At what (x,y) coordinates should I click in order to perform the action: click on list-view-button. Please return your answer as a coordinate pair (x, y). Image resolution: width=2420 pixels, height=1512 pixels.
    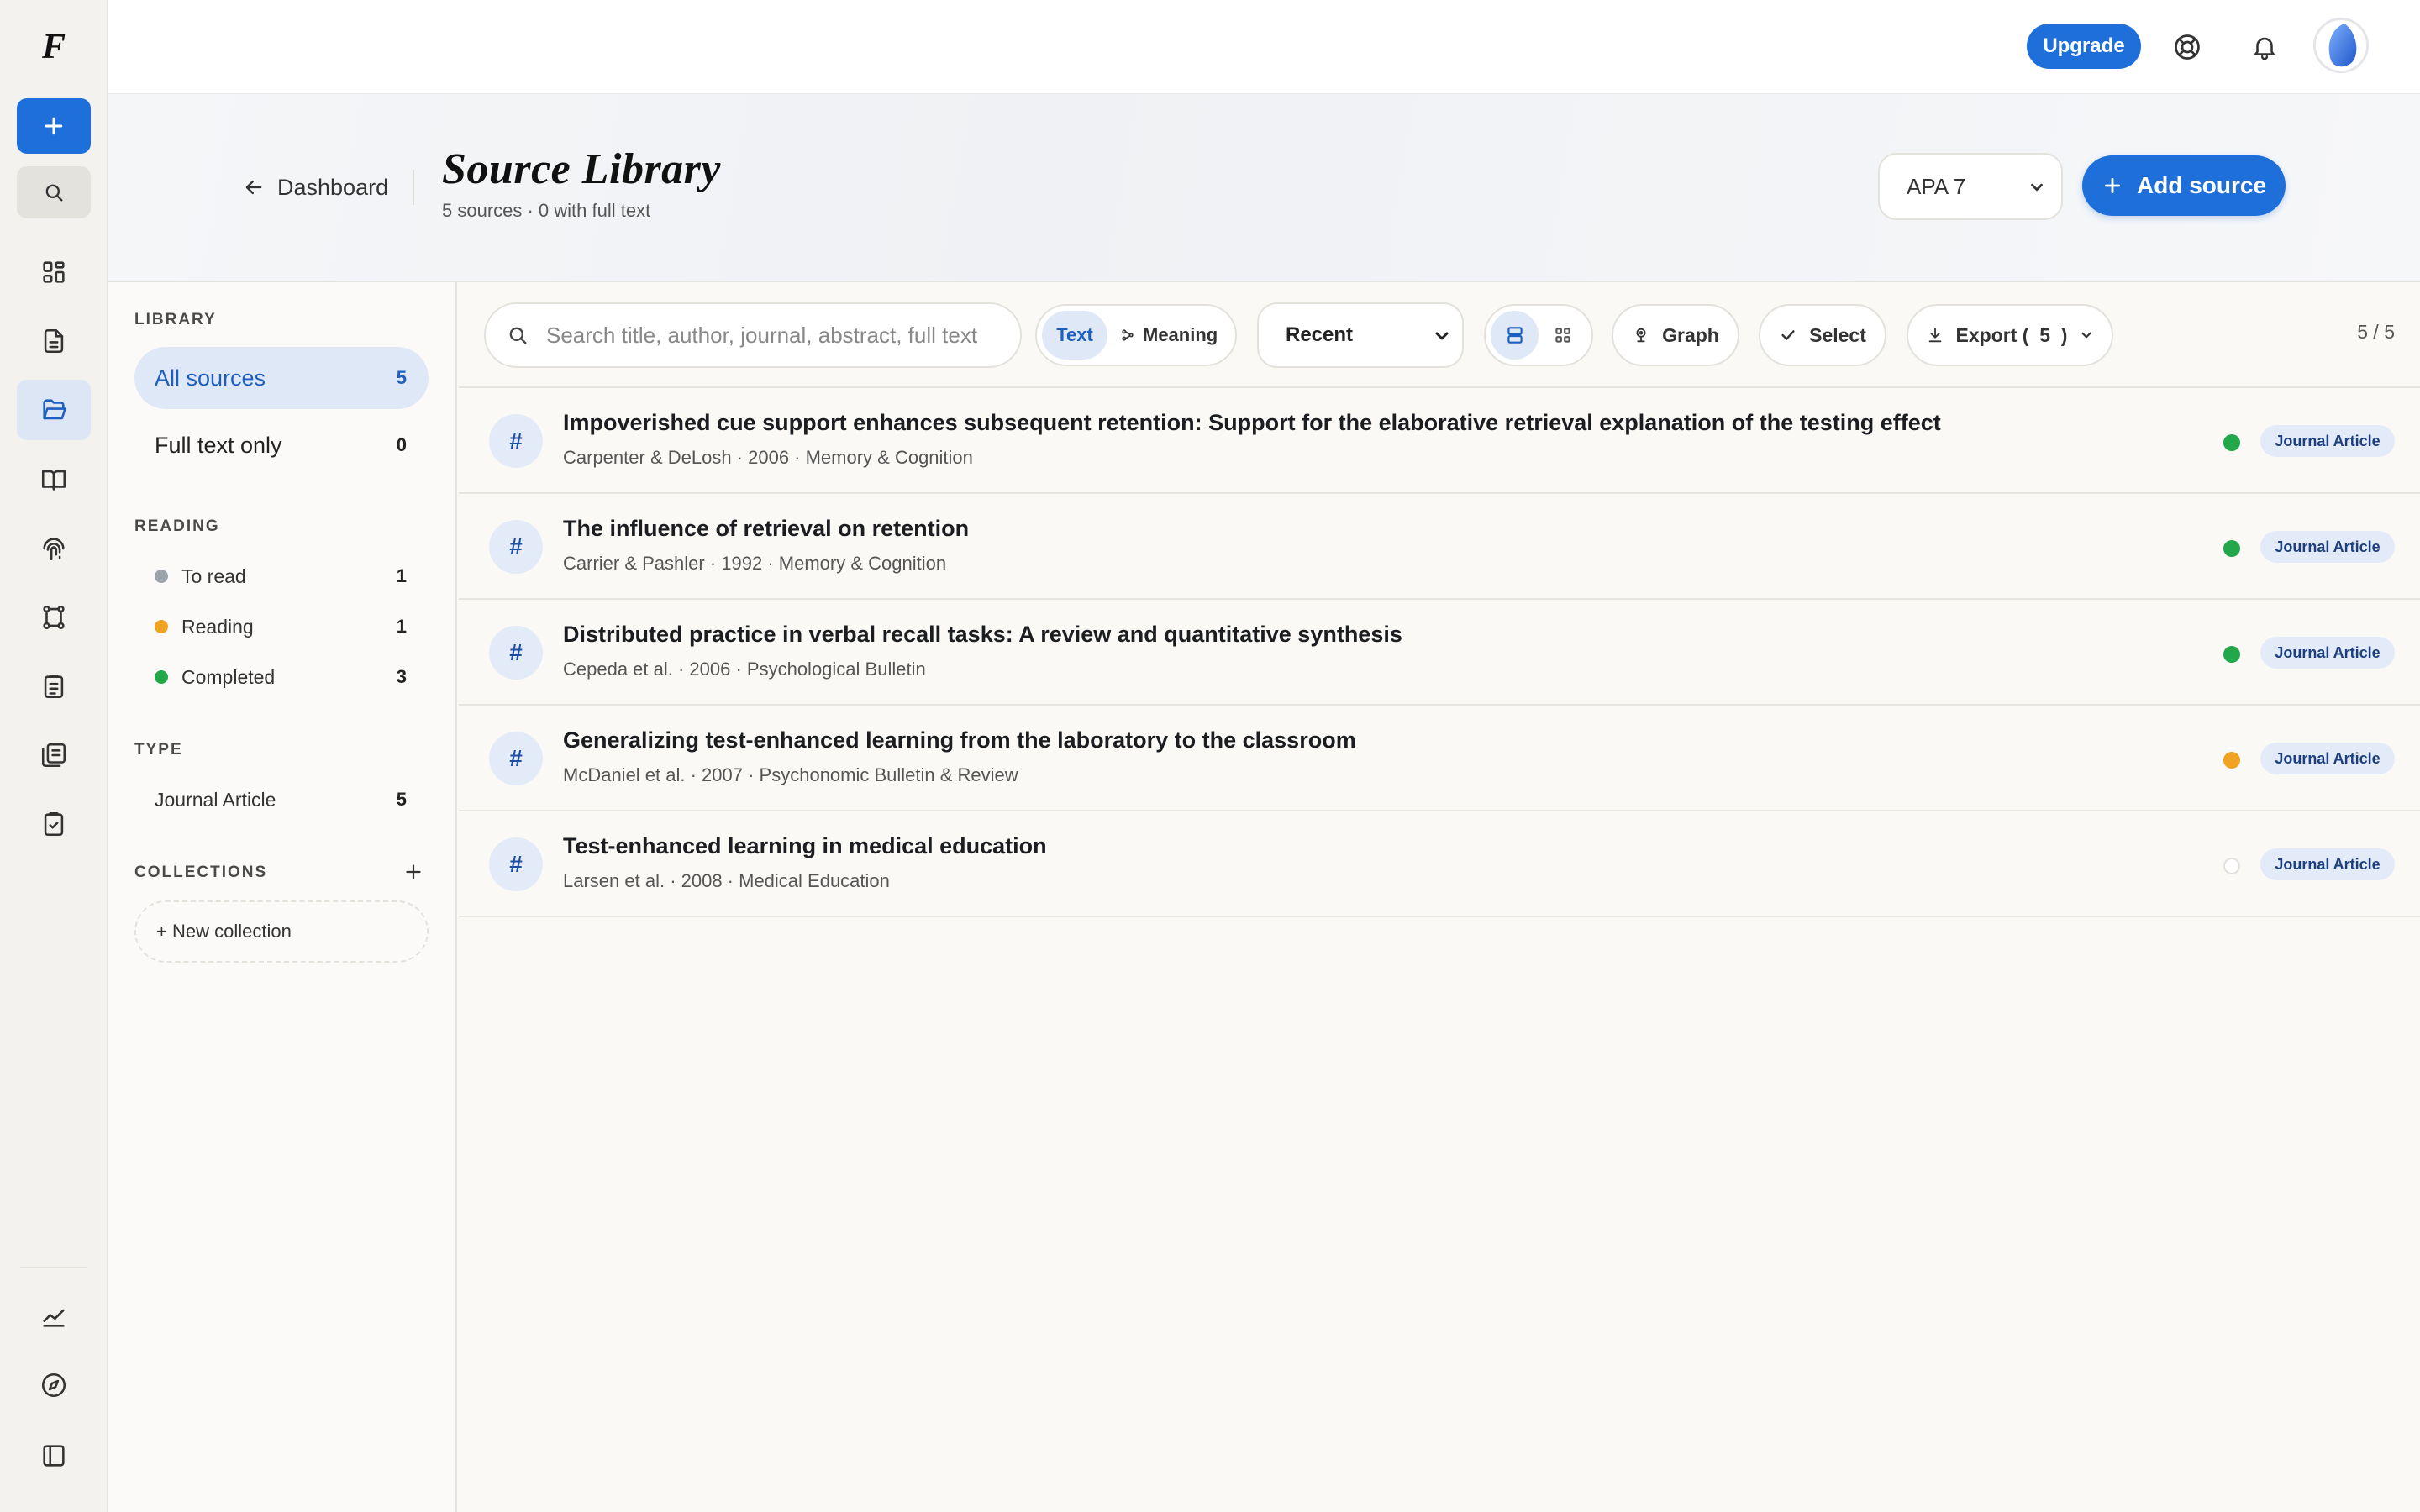
    Looking at the image, I should click on (1515, 335).